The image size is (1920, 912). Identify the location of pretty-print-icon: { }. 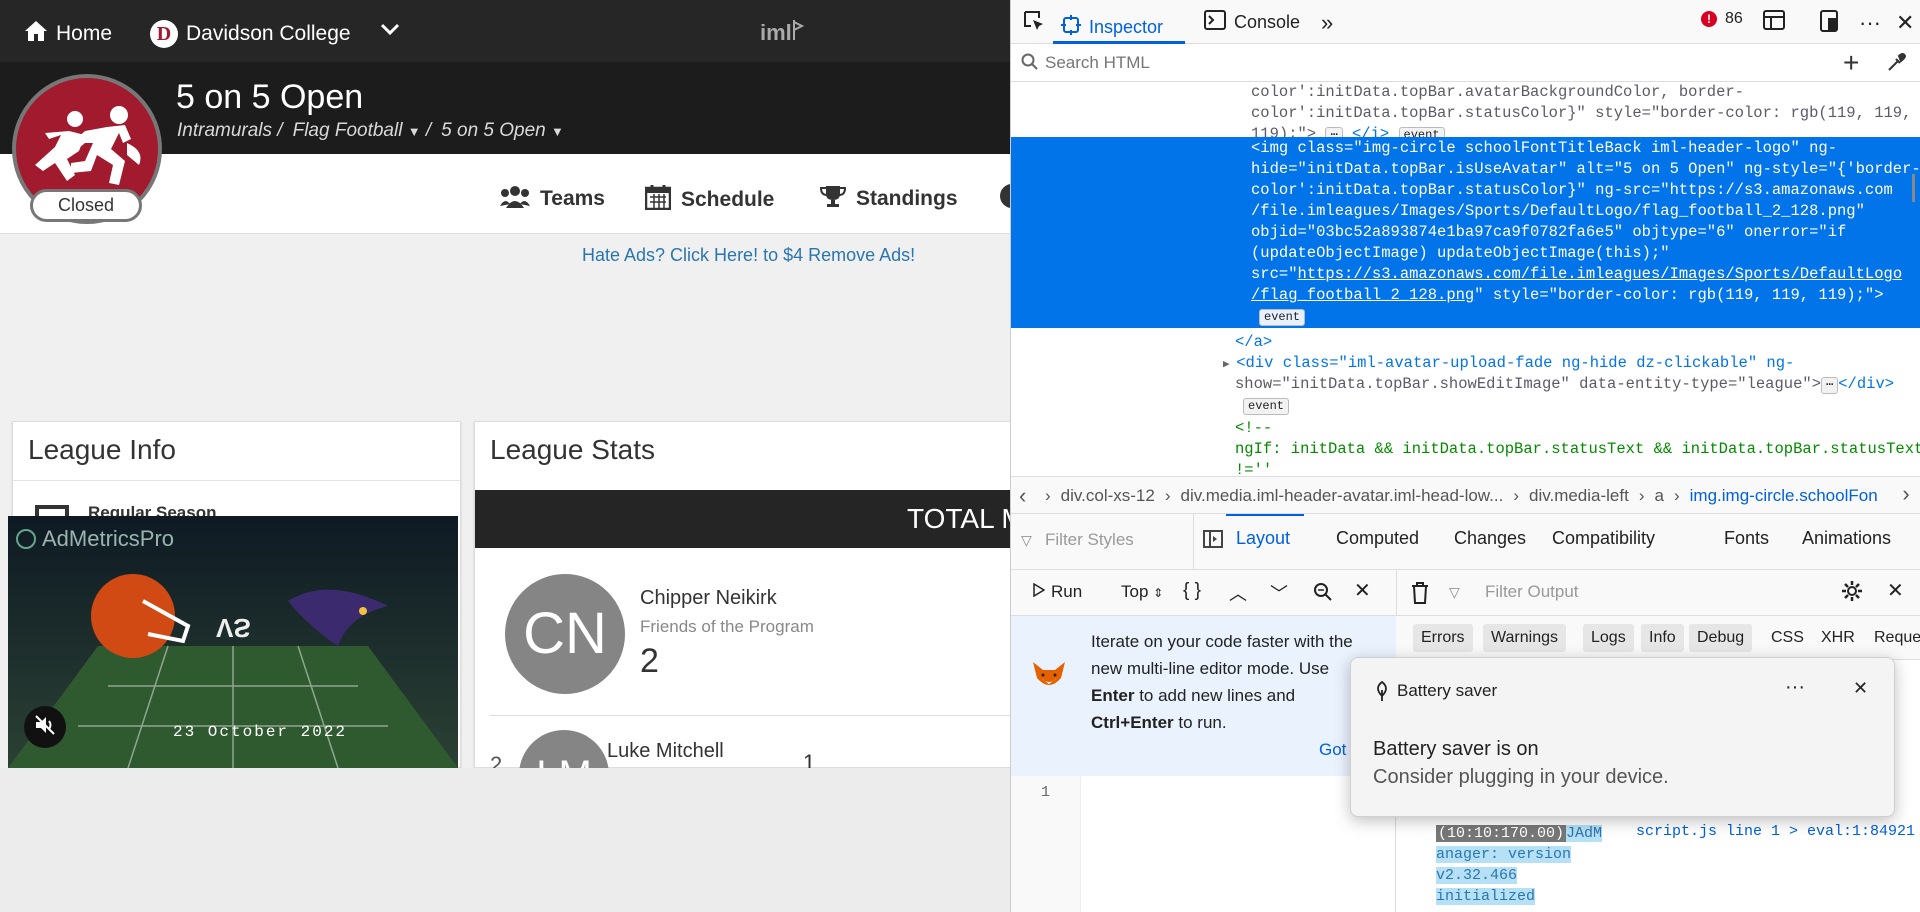
(1192, 591).